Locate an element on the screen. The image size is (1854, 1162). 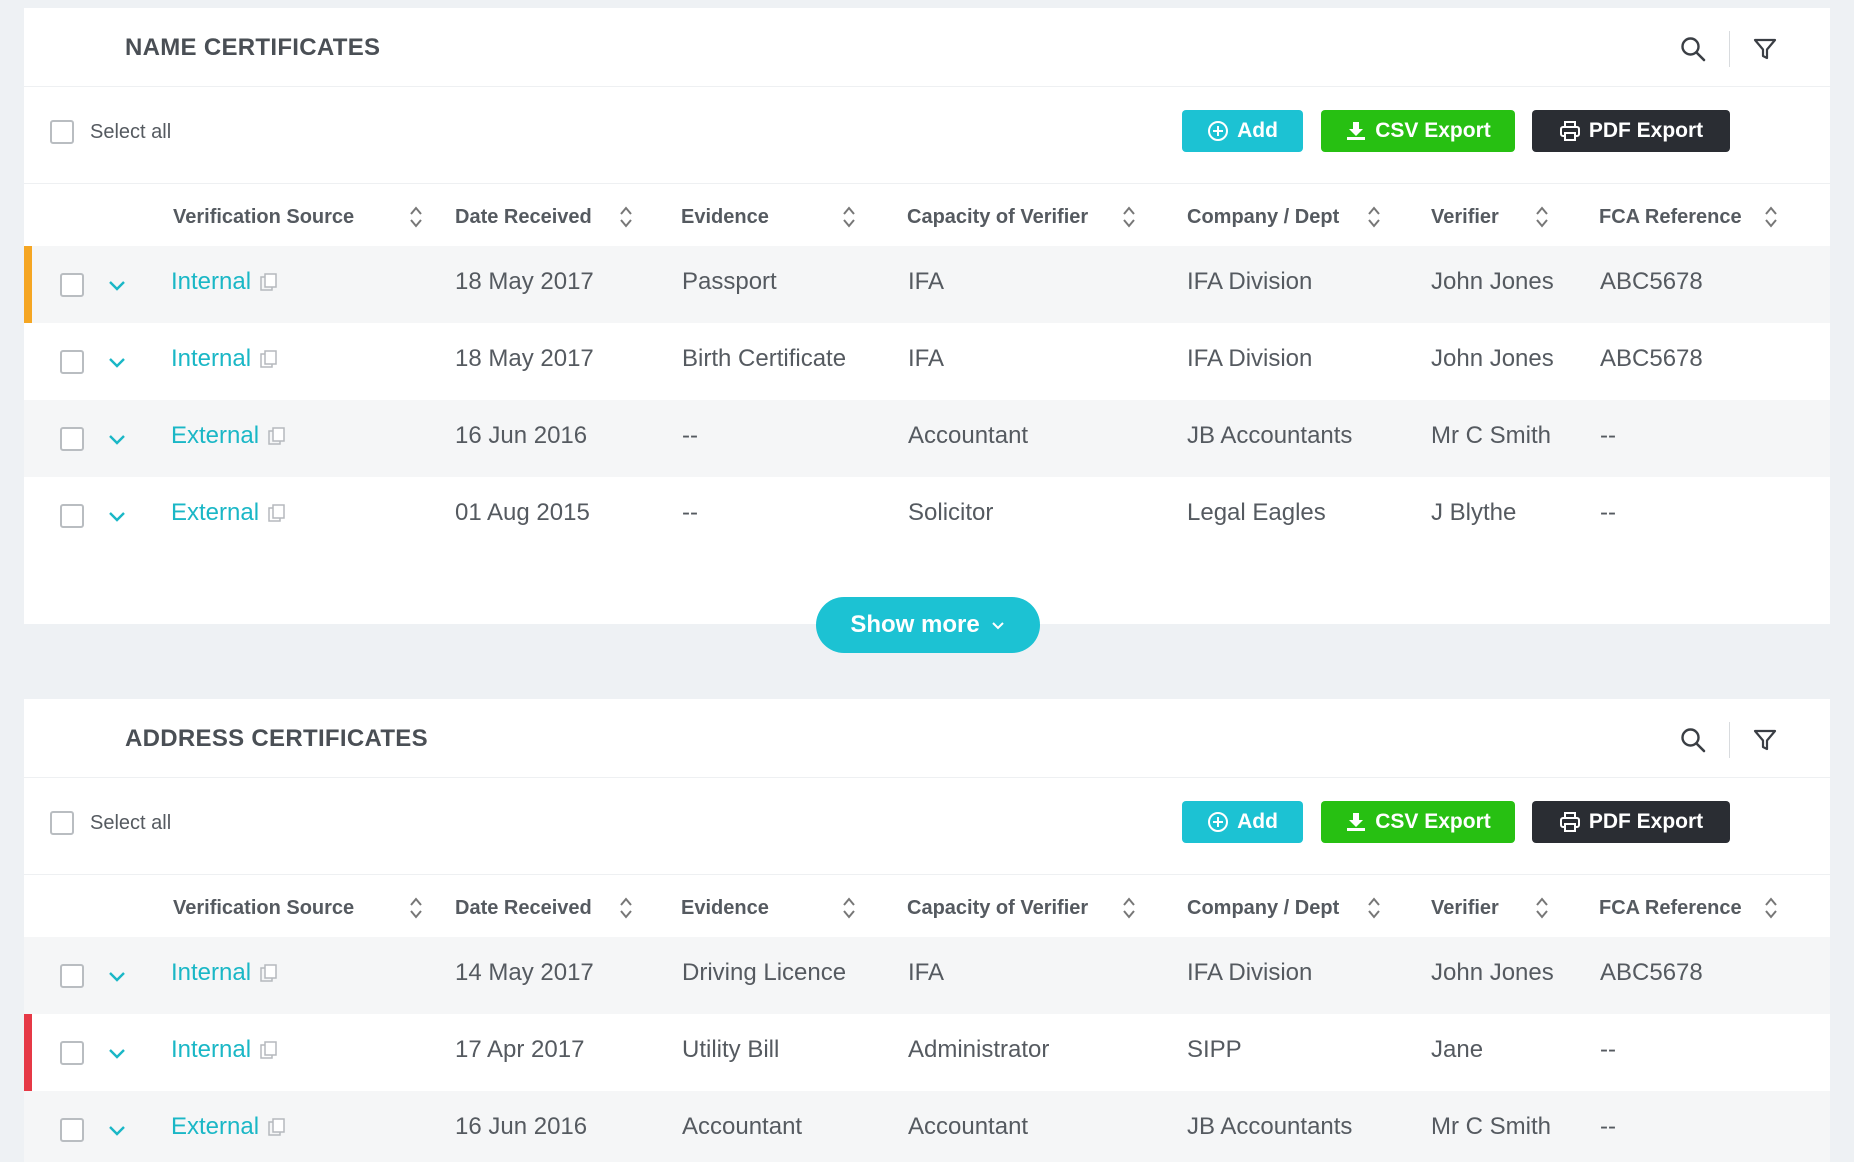
date-received: 16 Jun 2016 is located at coordinates (521, 435).